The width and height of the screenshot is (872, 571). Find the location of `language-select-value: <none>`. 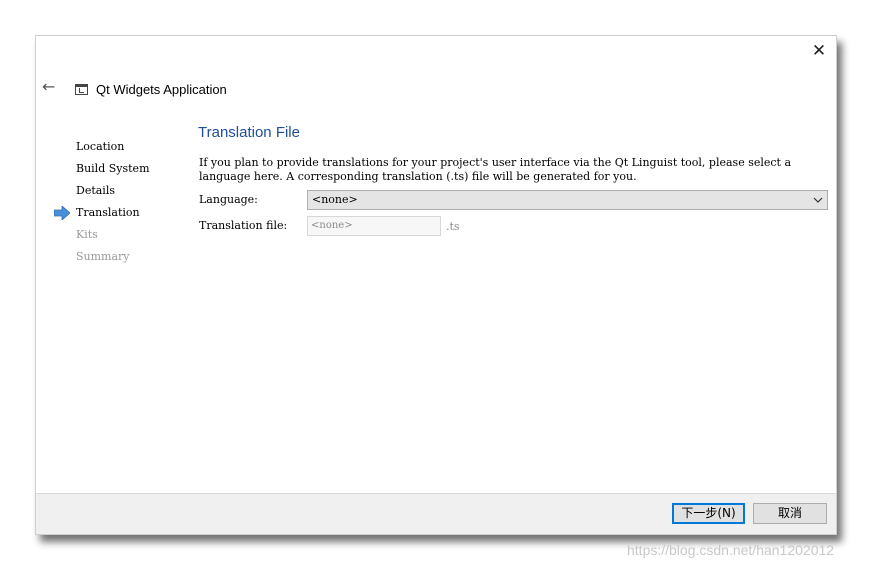

language-select-value: <none> is located at coordinates (335, 199).